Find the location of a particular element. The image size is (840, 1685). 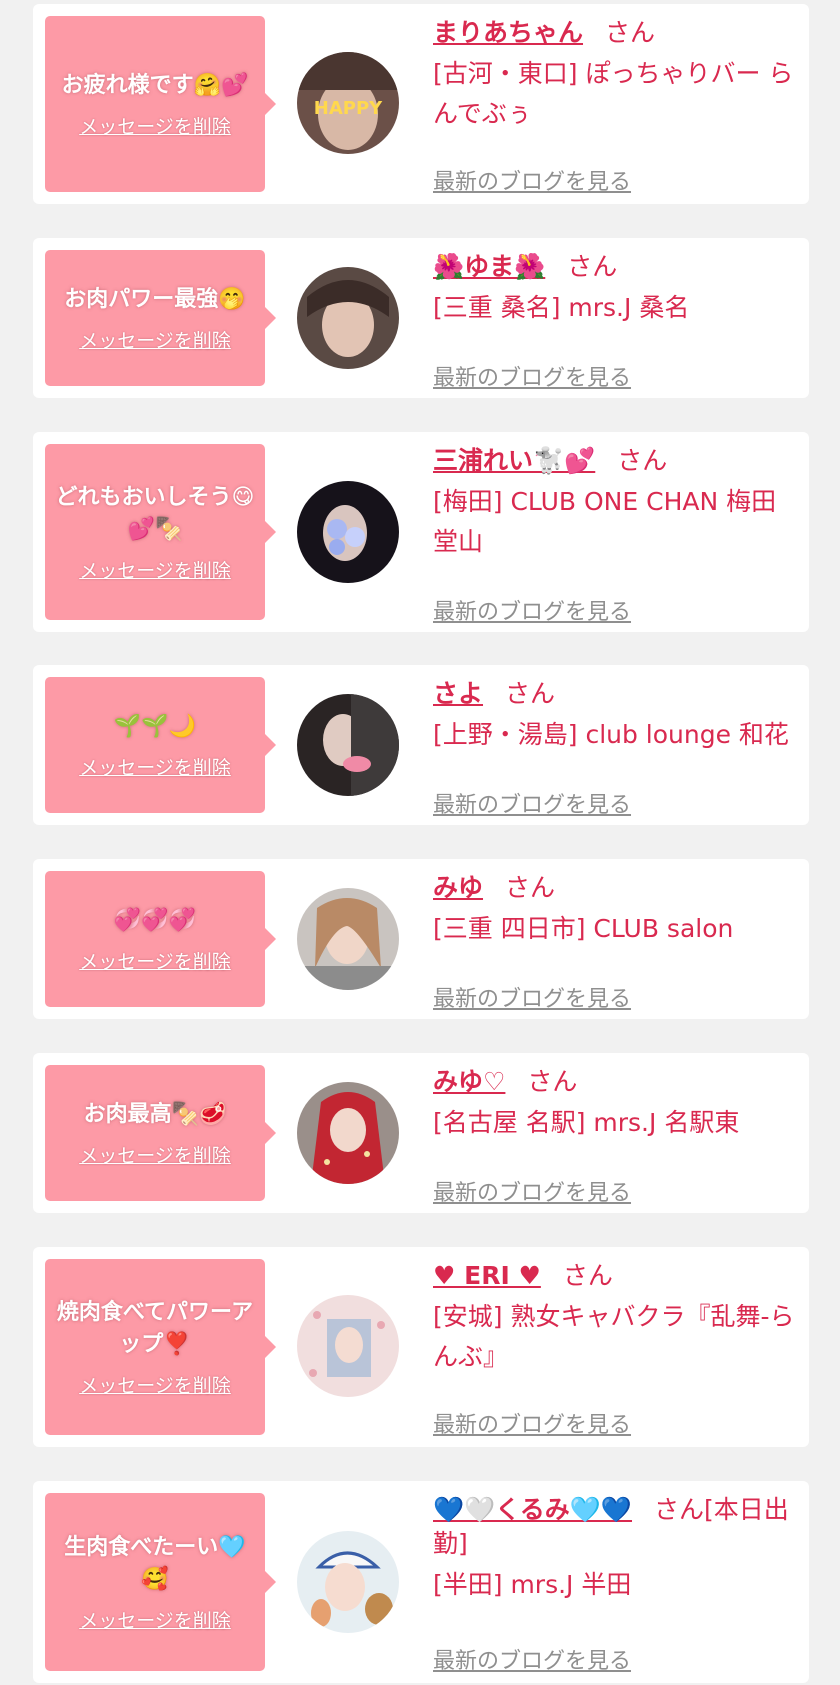

user-name-link: まりあちゃん is located at coordinates (508, 32).